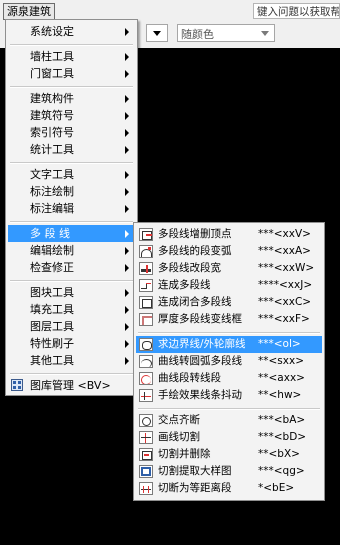 The height and width of the screenshot is (550, 340). What do you see at coordinates (296, 11) in the screenshot?
I see `help-search-input: 键入问题以获取帮助` at bounding box center [296, 11].